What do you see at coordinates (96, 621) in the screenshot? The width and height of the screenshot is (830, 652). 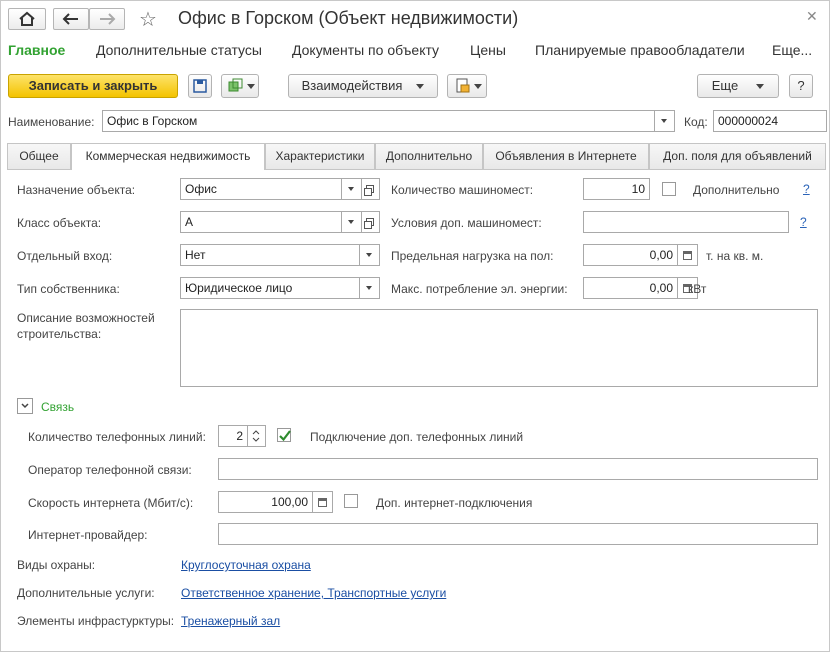 I see `infrastructure-label: Элементы инфрастурктуры:` at bounding box center [96, 621].